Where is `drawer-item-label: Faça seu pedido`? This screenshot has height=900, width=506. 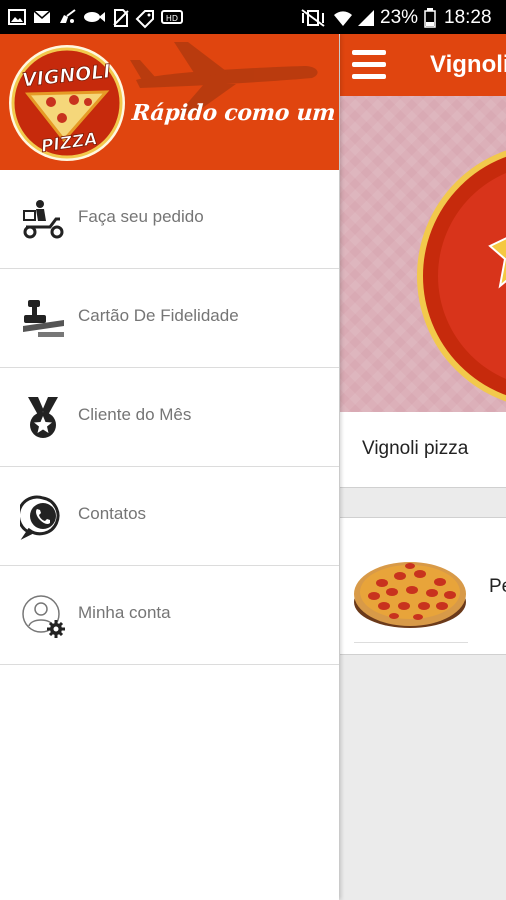 drawer-item-label: Faça seu pedido is located at coordinates (141, 216).